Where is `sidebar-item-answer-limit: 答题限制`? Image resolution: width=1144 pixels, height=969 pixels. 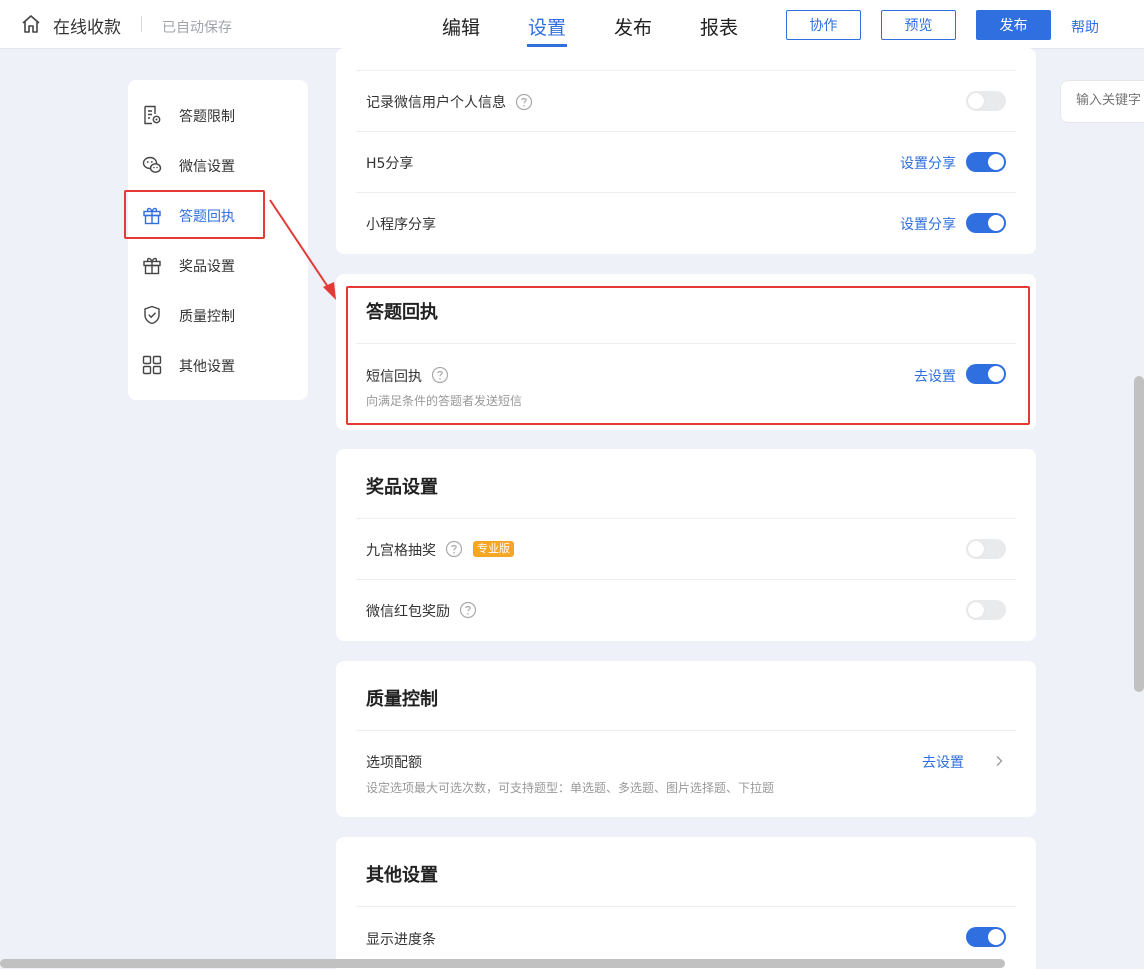 sidebar-item-answer-limit: 答题限制 is located at coordinates (218, 115).